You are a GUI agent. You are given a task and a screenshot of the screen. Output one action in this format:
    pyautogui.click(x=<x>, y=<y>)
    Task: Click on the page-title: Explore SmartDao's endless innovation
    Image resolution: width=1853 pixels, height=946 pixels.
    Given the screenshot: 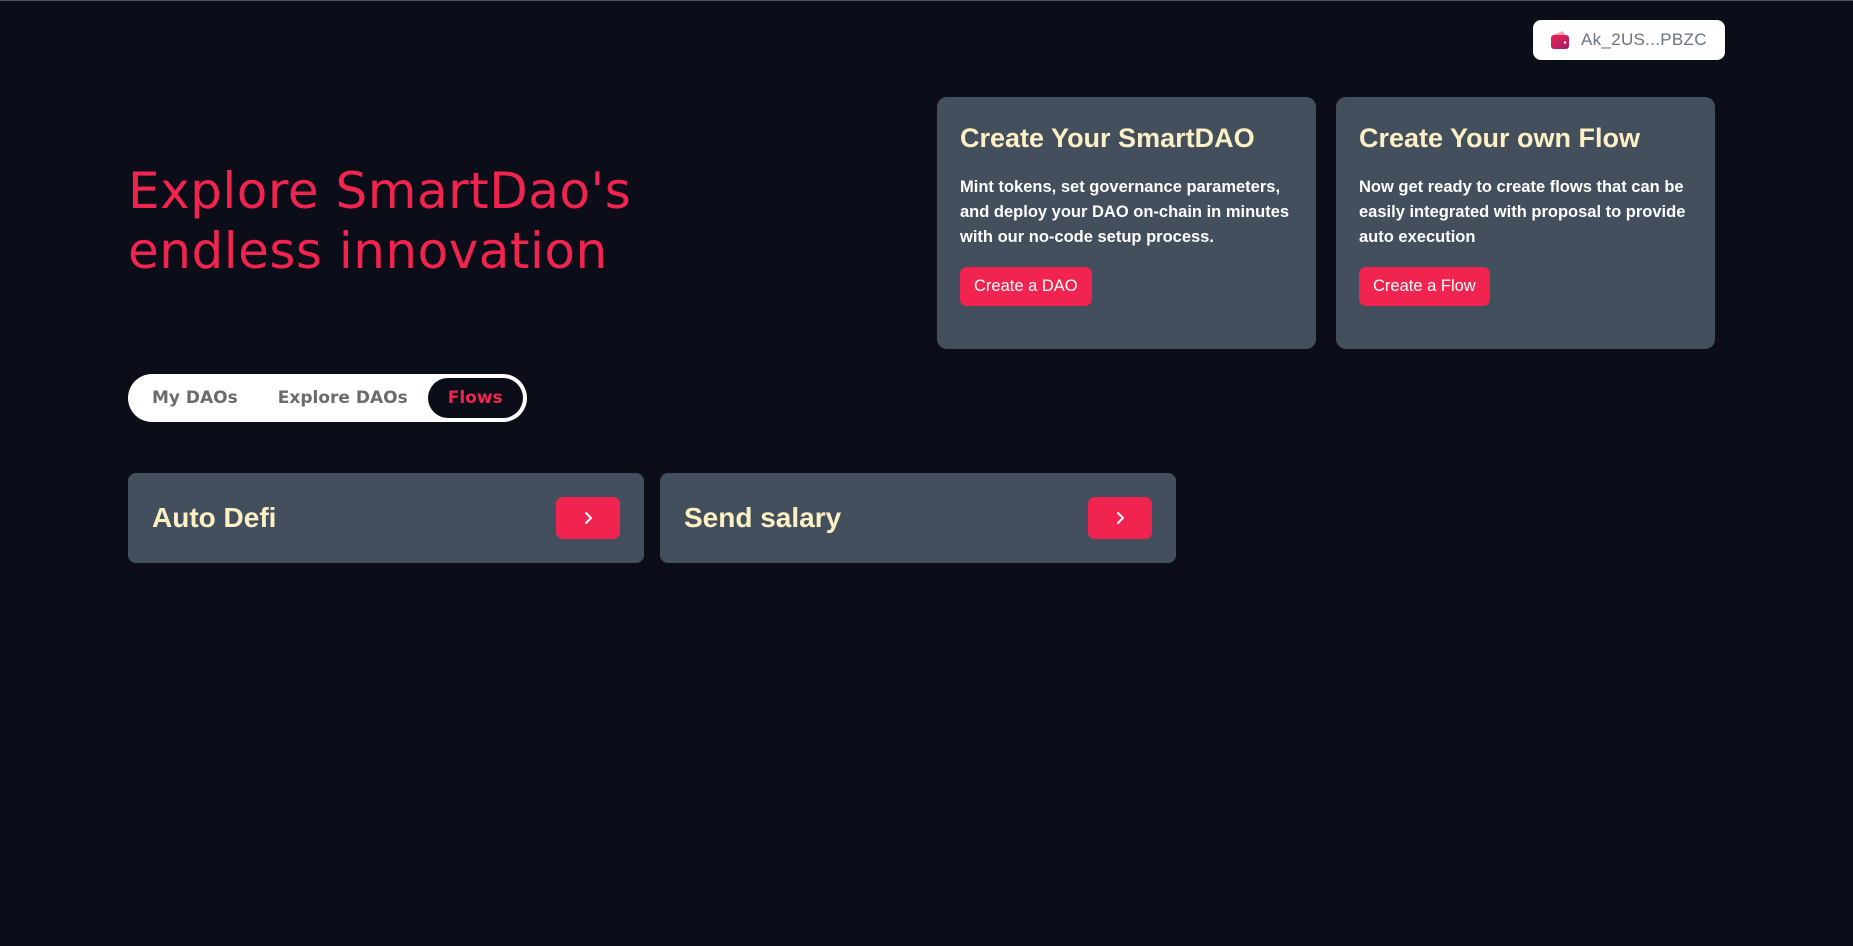 What is the action you would take?
    pyautogui.click(x=380, y=221)
    